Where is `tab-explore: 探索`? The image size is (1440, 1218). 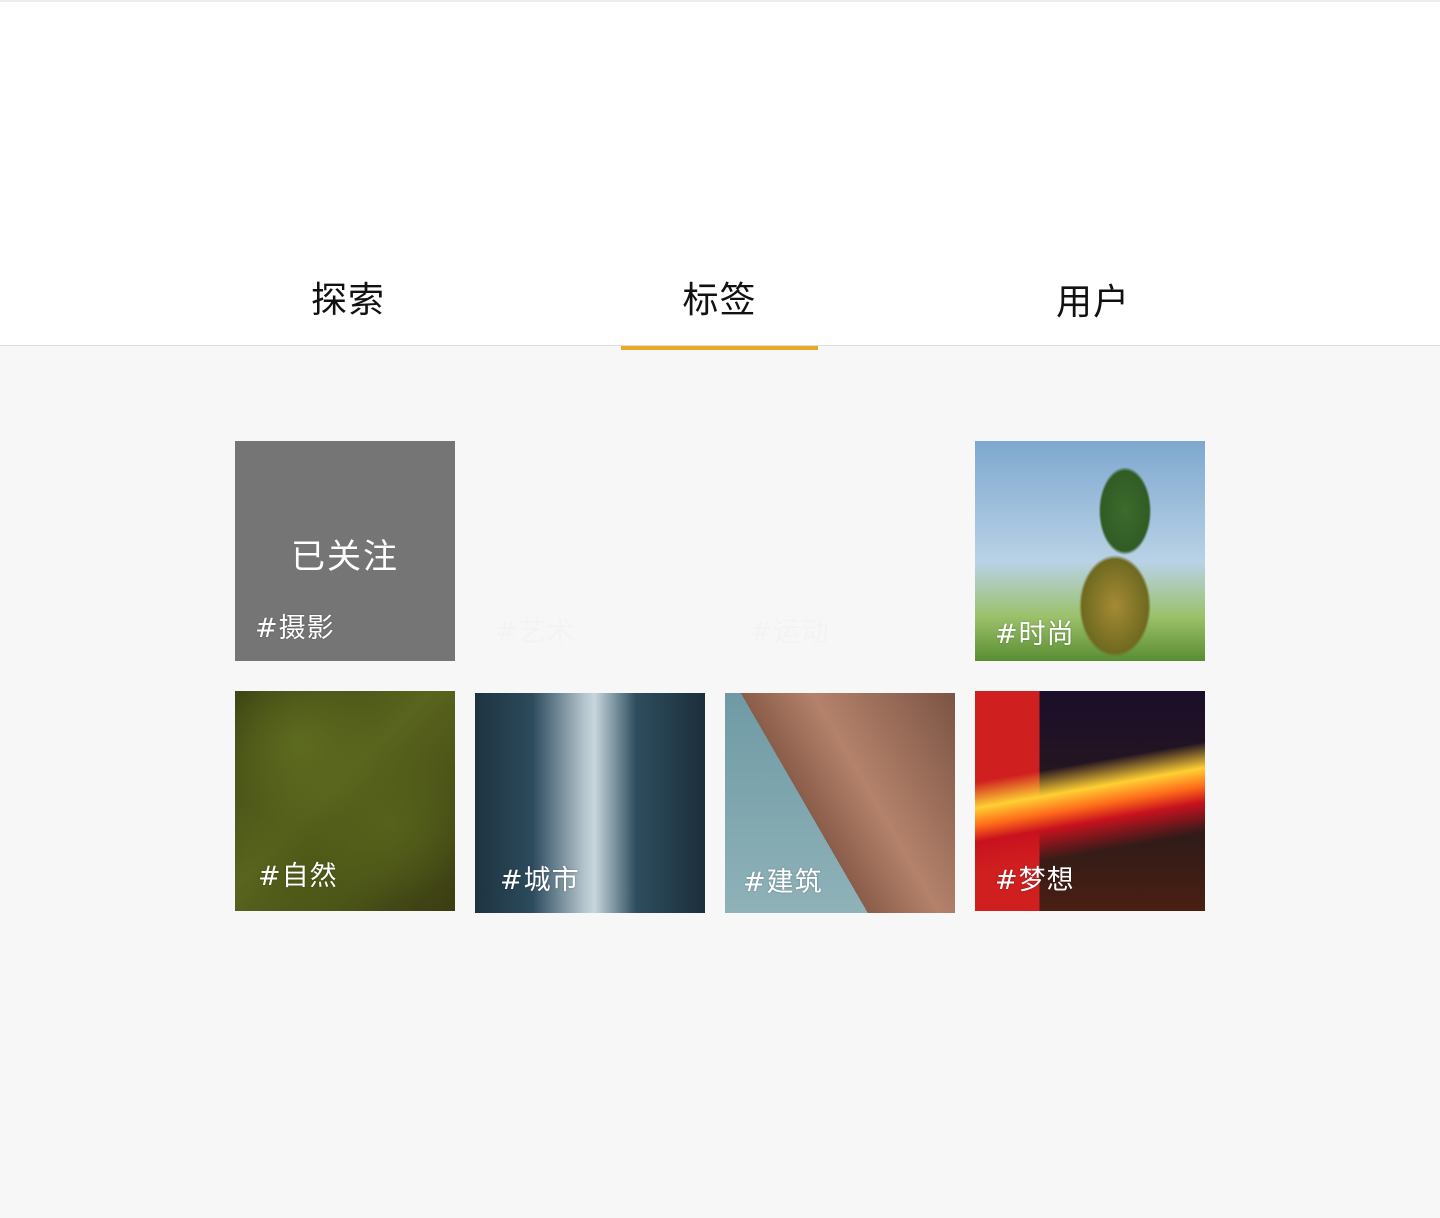 tab-explore: 探索 is located at coordinates (348, 309).